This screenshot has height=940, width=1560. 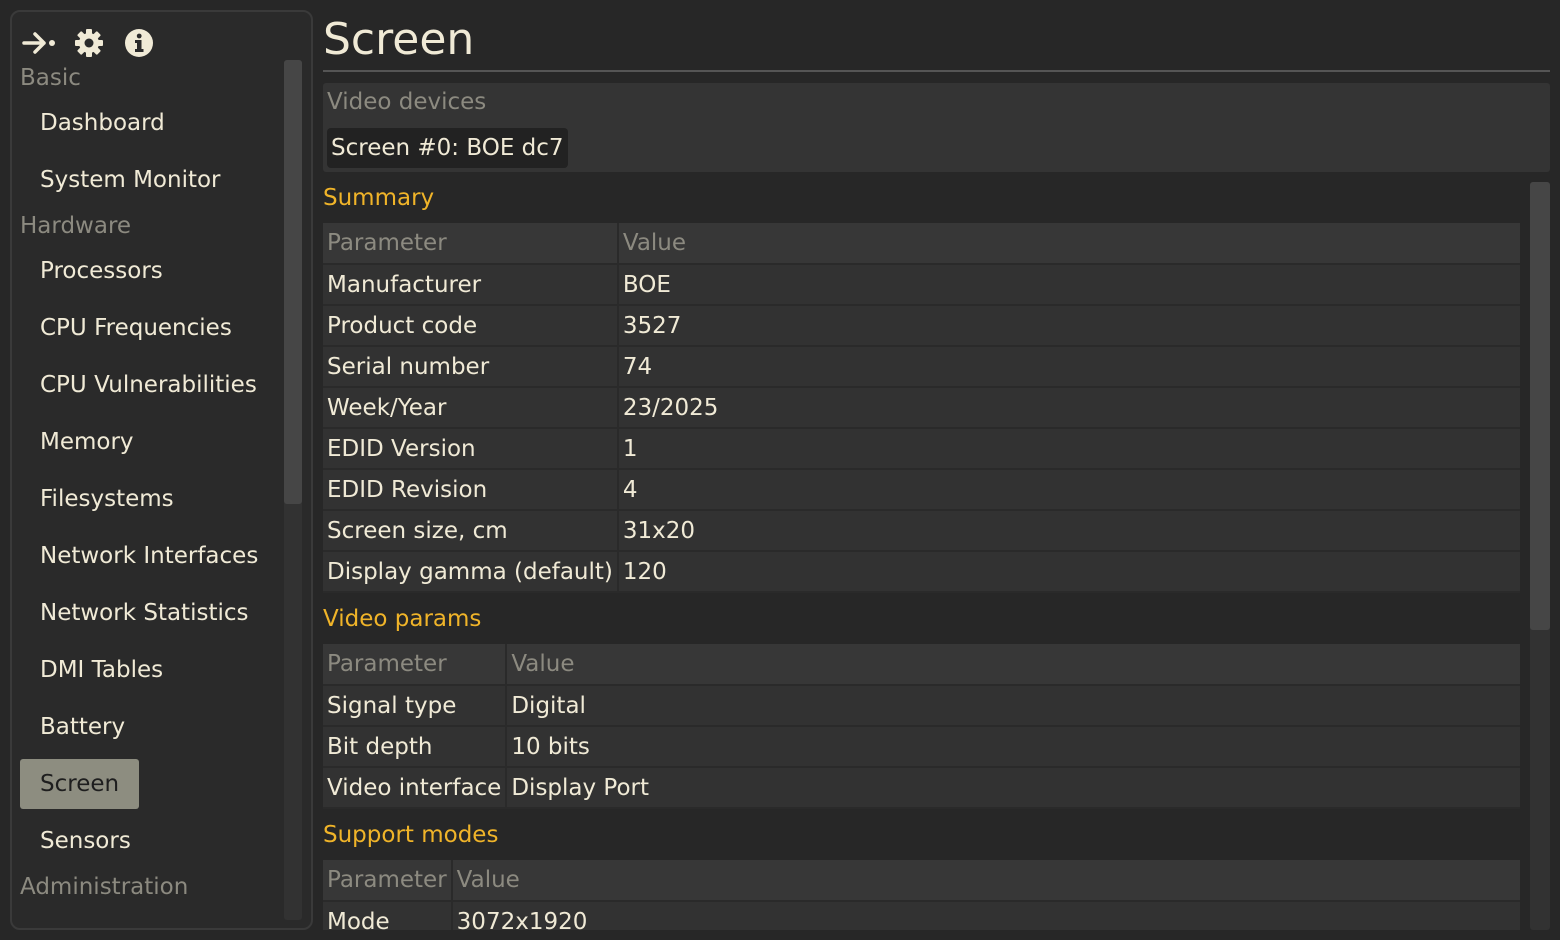 I want to click on table-row: Product code 3527, so click(x=921, y=326).